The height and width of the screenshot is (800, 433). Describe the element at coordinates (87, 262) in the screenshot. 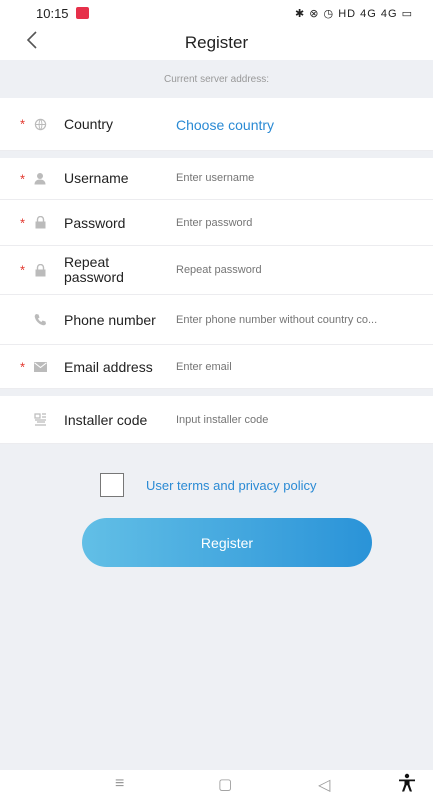

I see `repeat-password-label-line1: Repeat` at that location.